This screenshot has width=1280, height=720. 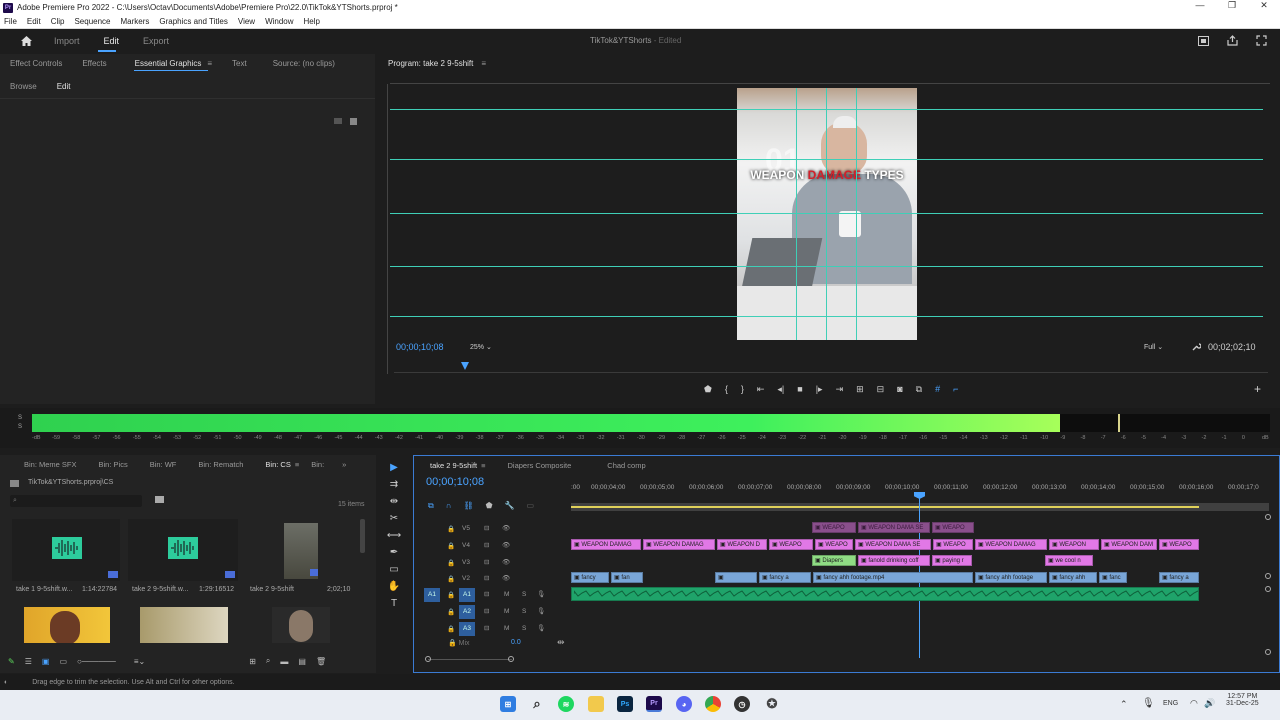 What do you see at coordinates (312, 21) in the screenshot?
I see `menu-help: Help` at bounding box center [312, 21].